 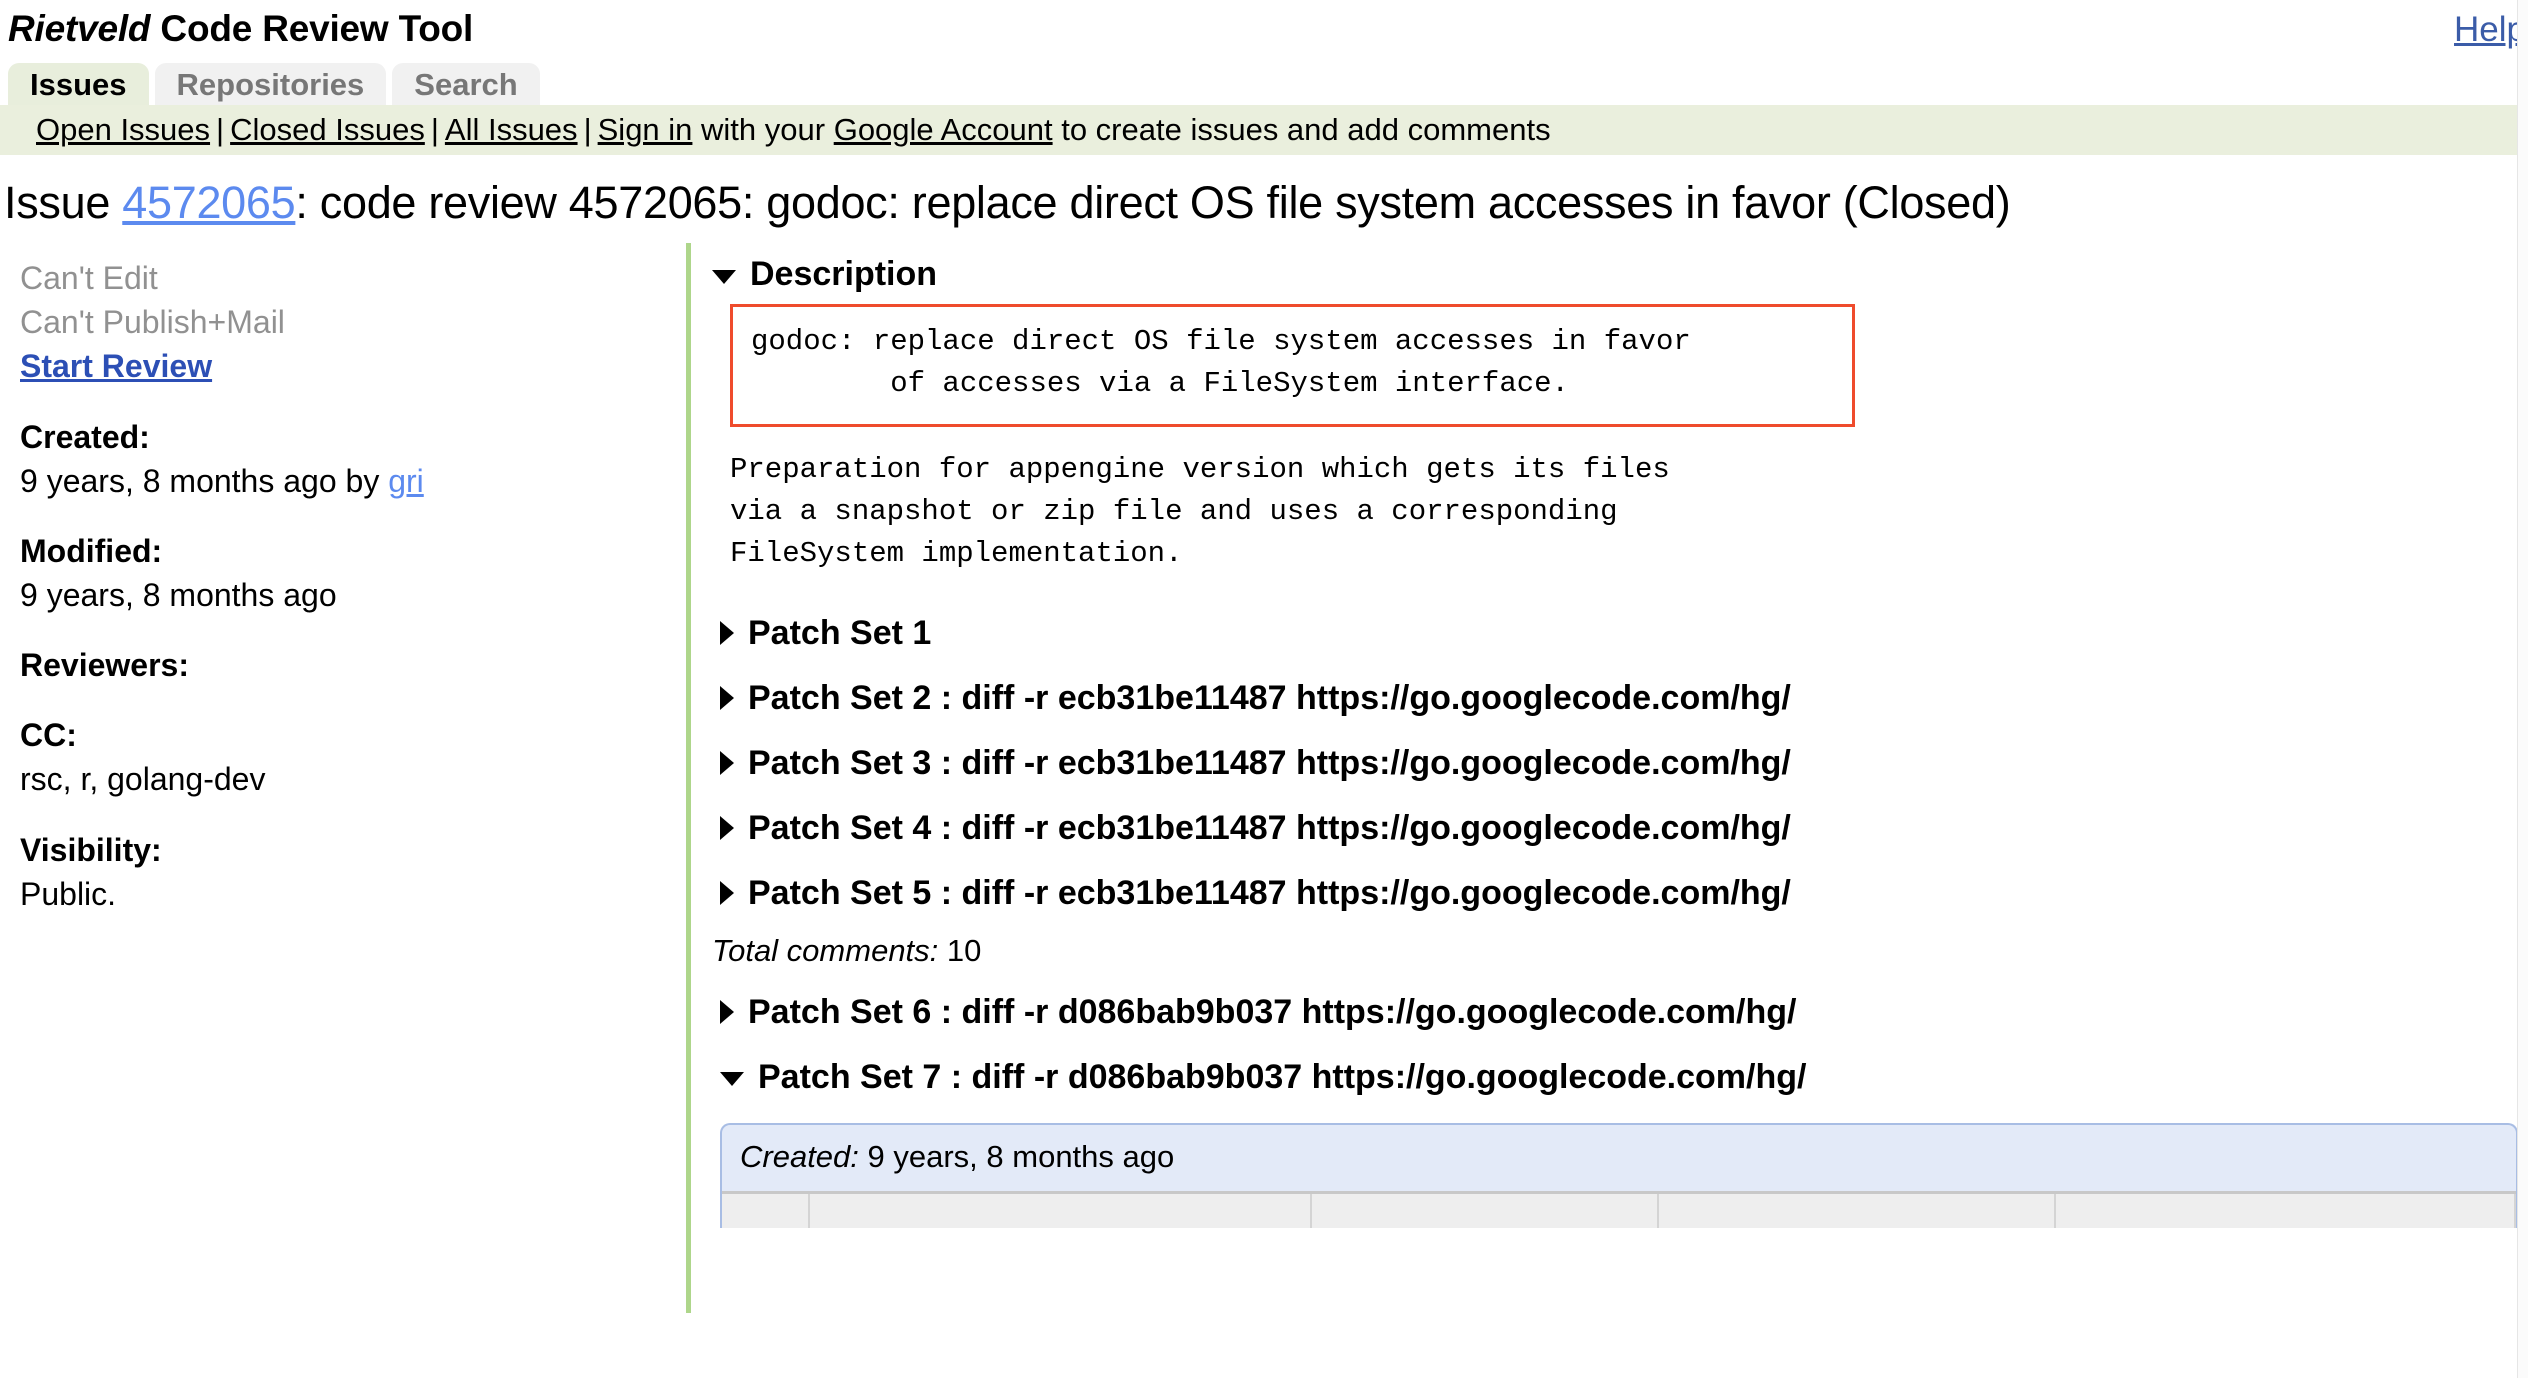 What do you see at coordinates (825, 950) in the screenshot?
I see `total-comments-label: Total comments:` at bounding box center [825, 950].